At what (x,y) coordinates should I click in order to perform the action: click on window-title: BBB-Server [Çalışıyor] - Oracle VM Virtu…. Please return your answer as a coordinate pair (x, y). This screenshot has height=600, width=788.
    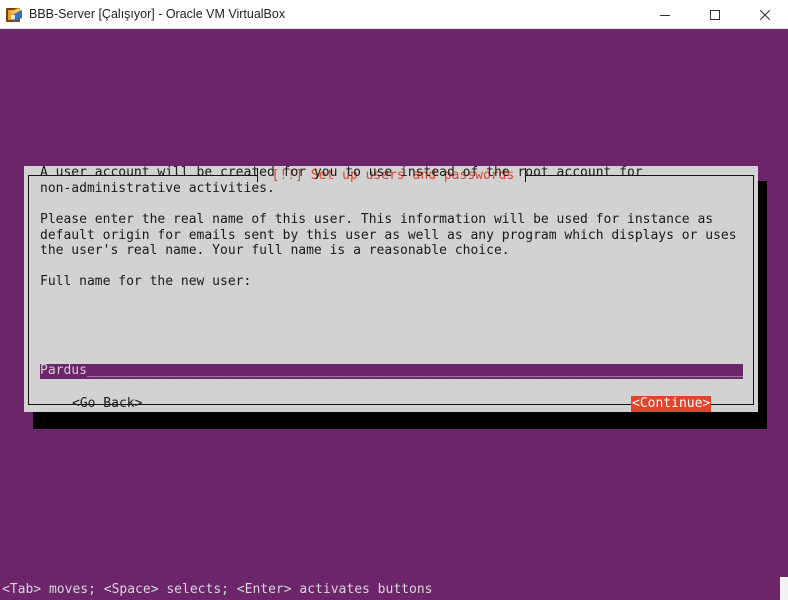
    Looking at the image, I should click on (157, 14).